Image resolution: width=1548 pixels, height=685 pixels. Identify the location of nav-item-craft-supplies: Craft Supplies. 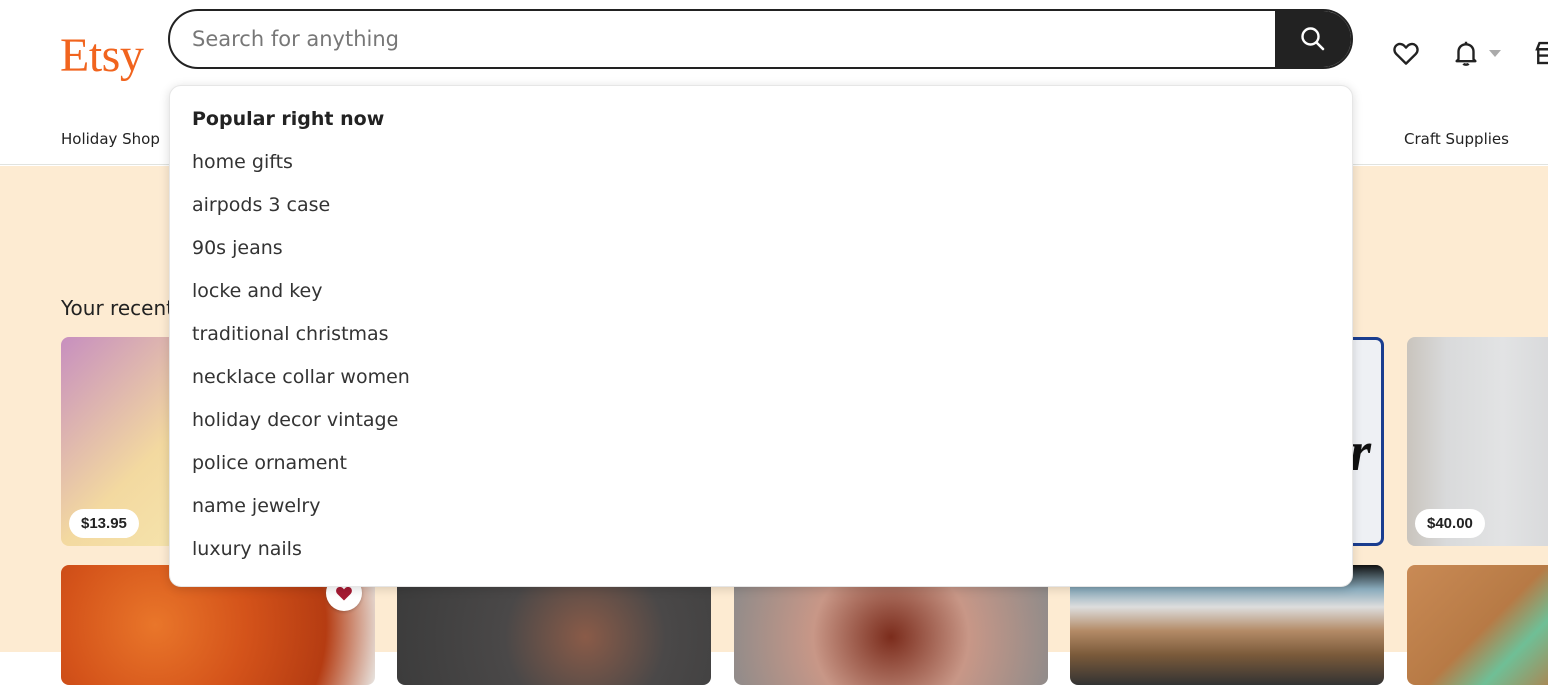
(1456, 139).